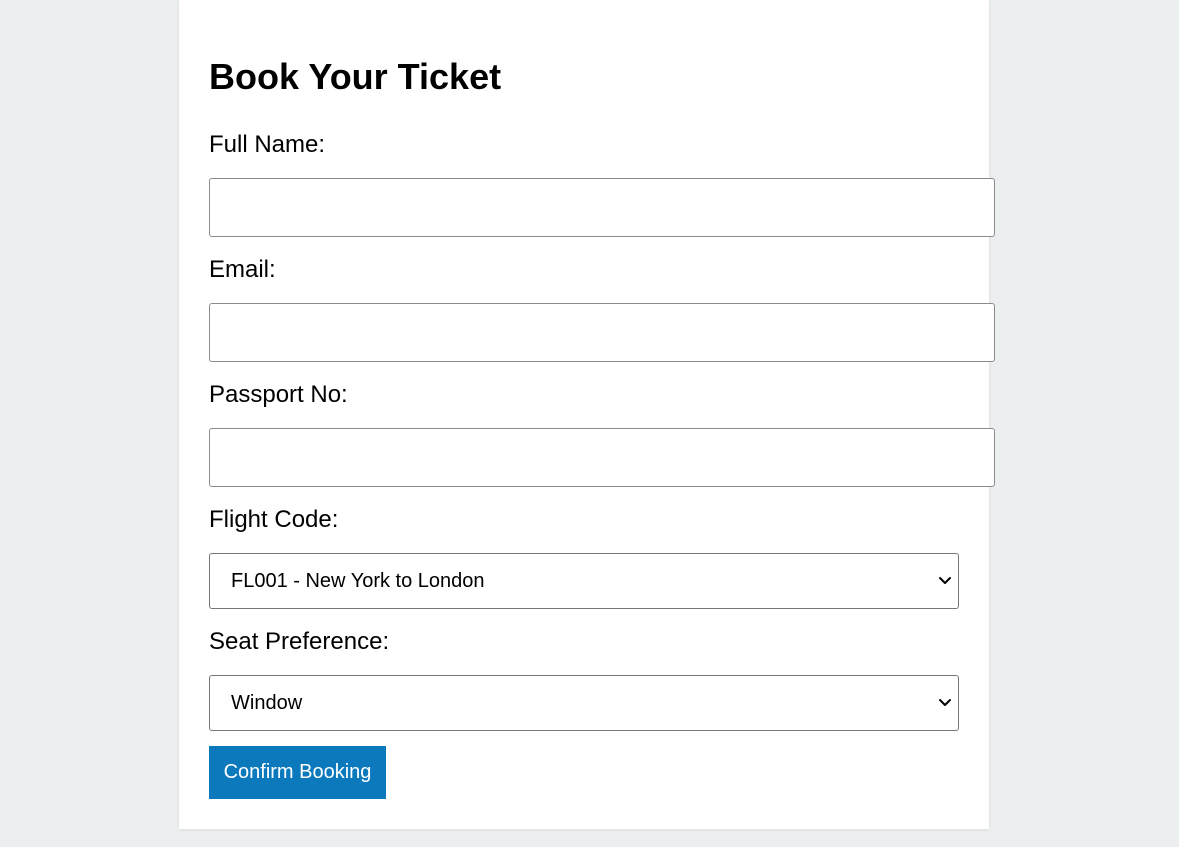 The height and width of the screenshot is (847, 1179). Describe the element at coordinates (267, 144) in the screenshot. I see `full-name-label: Full Name:` at that location.